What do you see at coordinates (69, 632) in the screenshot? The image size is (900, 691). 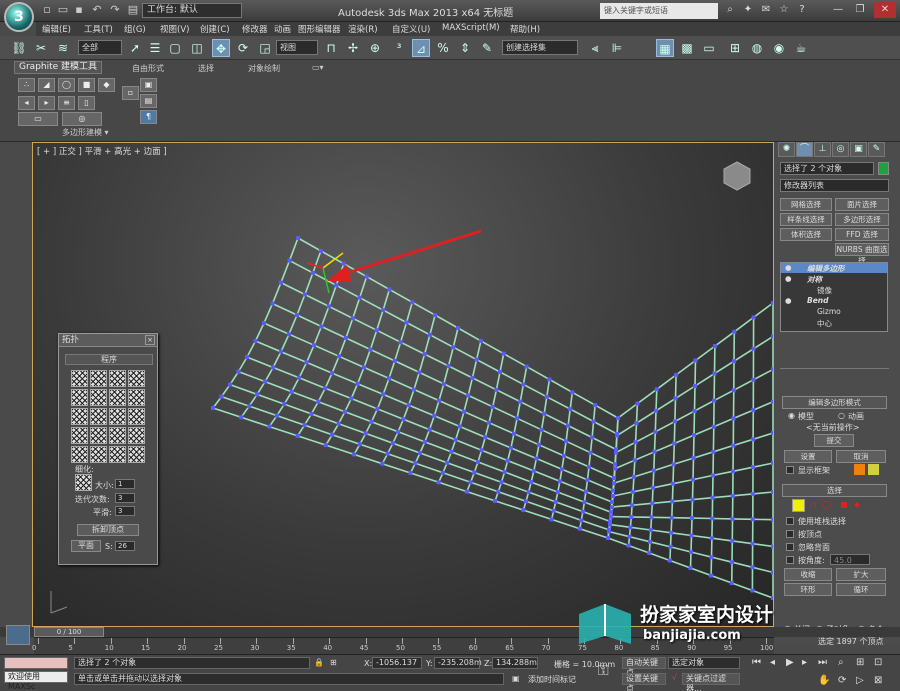 I see `time-slider-thumb: 0 / 100` at bounding box center [69, 632].